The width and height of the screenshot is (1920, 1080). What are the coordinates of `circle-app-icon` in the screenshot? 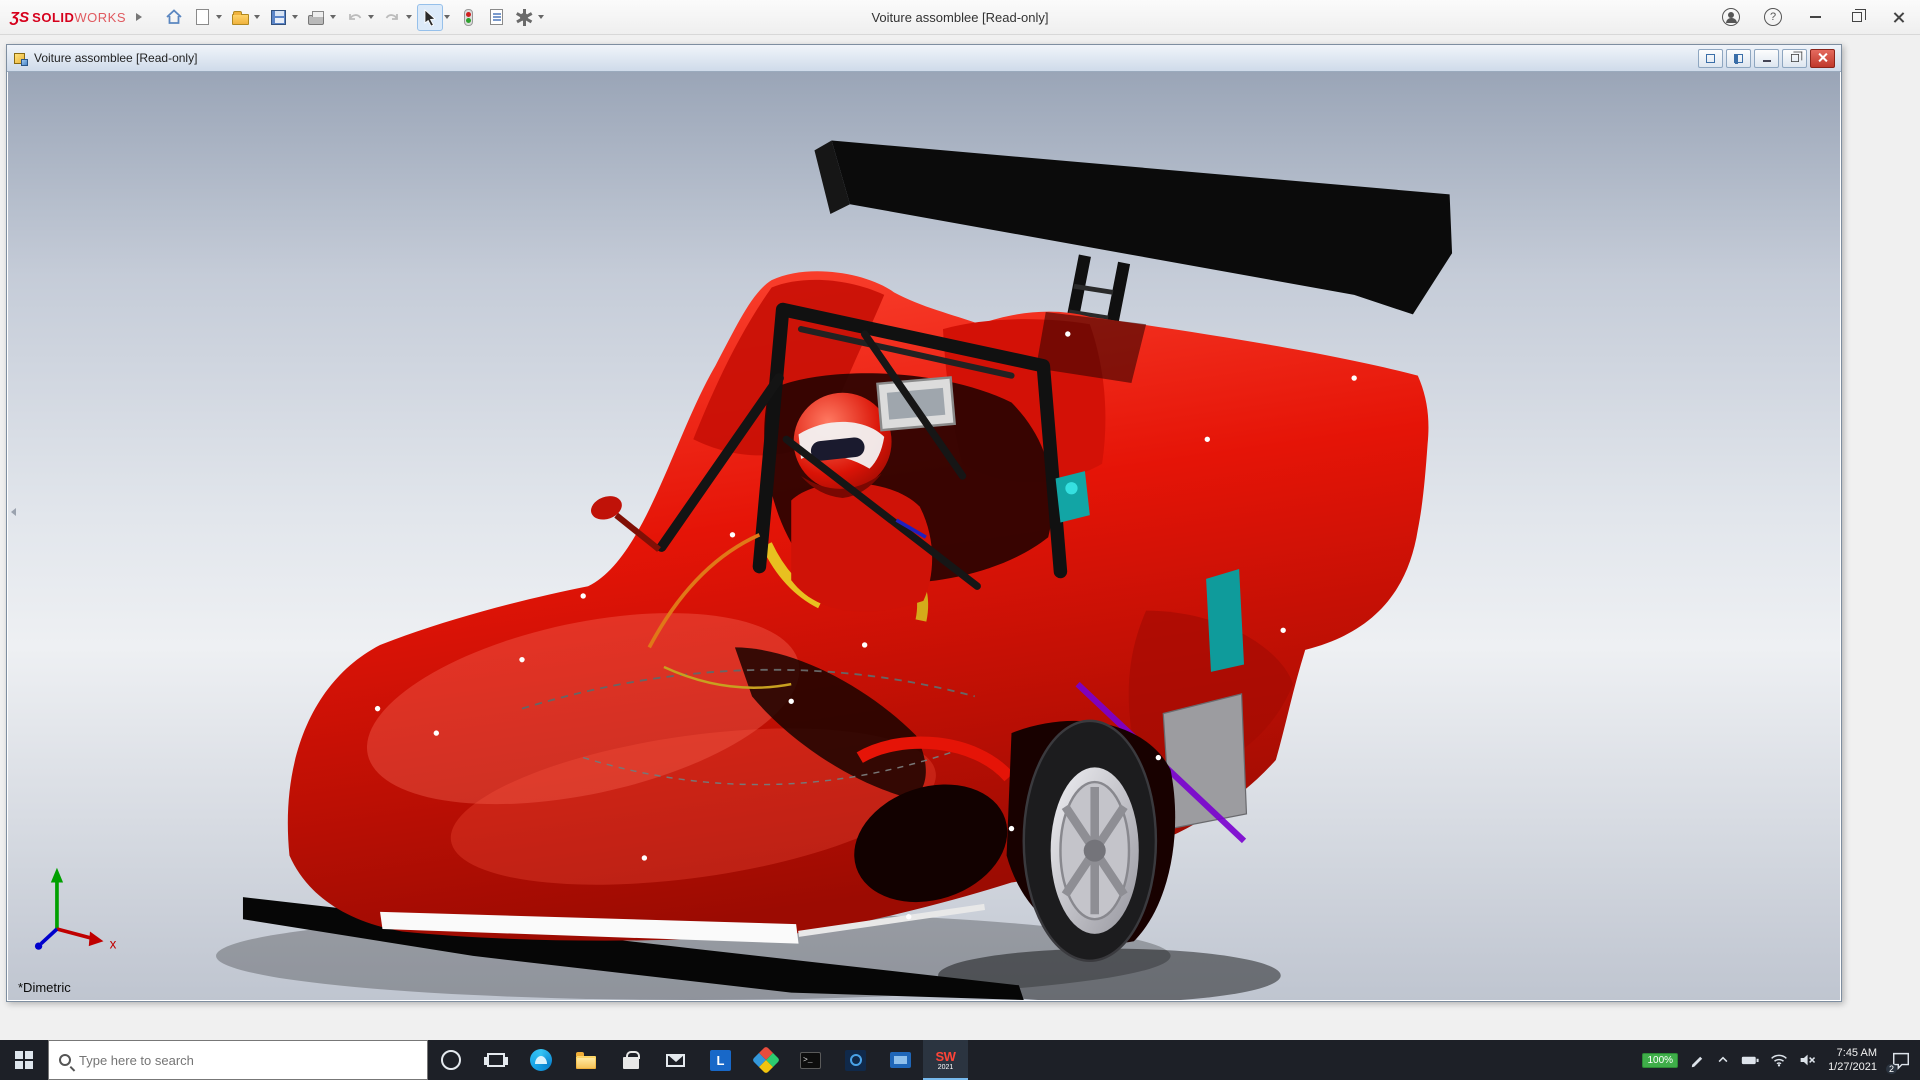 It's located at (855, 1060).